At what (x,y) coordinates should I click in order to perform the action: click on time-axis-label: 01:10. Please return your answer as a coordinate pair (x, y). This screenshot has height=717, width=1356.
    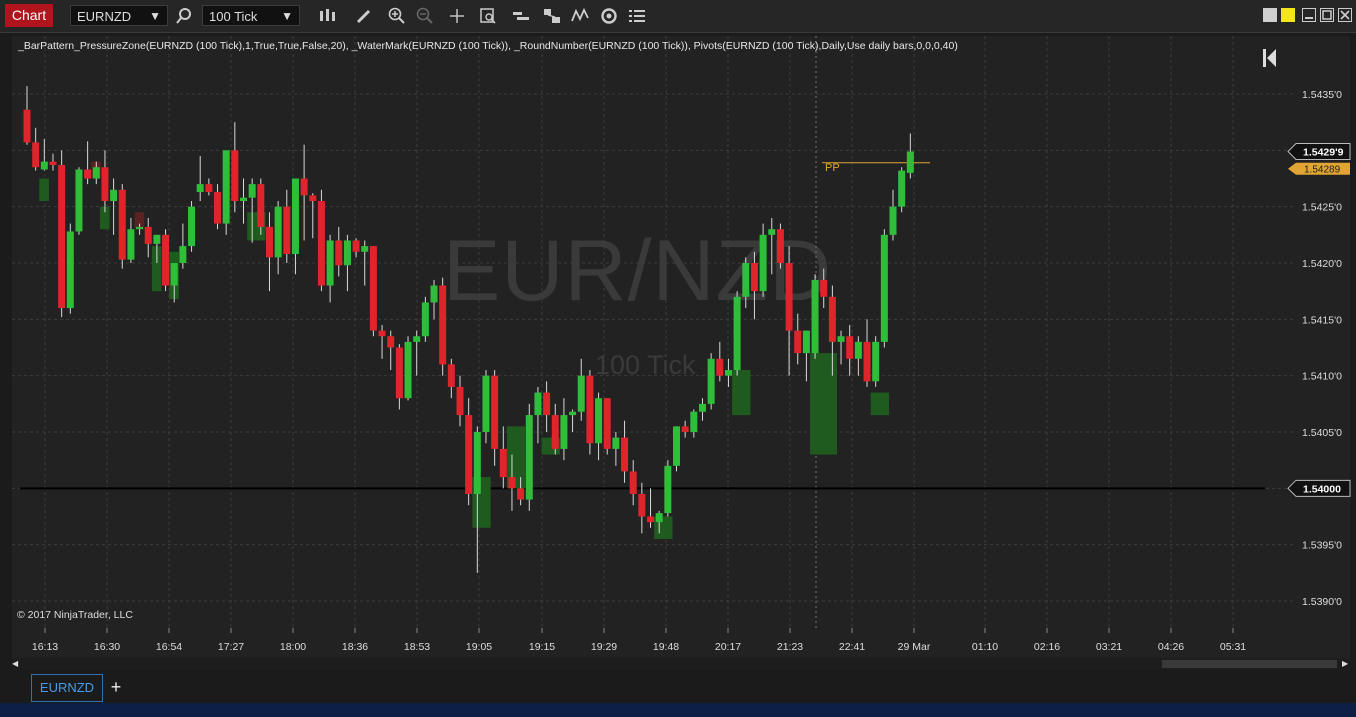
    Looking at the image, I should click on (985, 647).